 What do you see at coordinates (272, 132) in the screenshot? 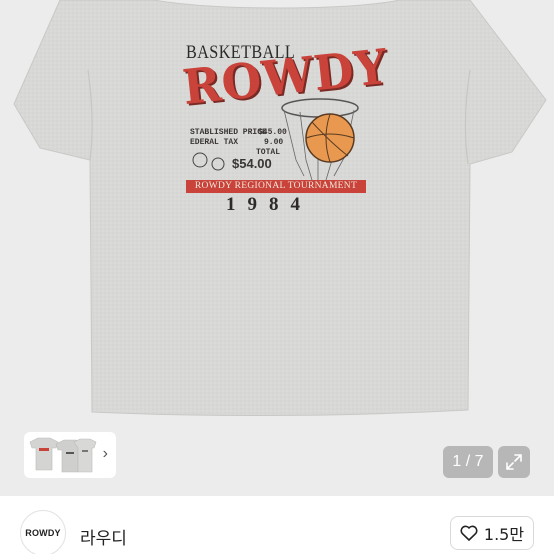
I see `print-line1-value: $45.00` at bounding box center [272, 132].